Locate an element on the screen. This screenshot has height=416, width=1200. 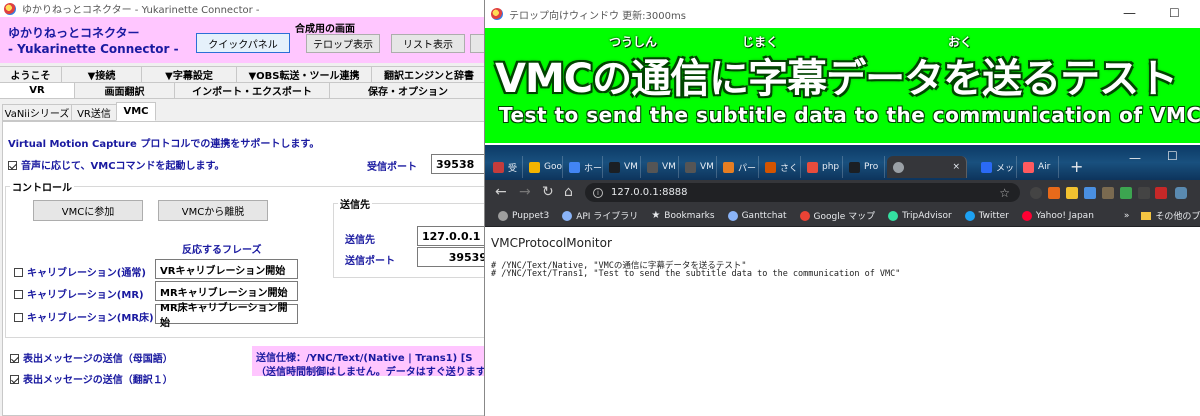
tab-obs-tools: ▼OBS転送・ツール連携 is located at coordinates (304, 74).